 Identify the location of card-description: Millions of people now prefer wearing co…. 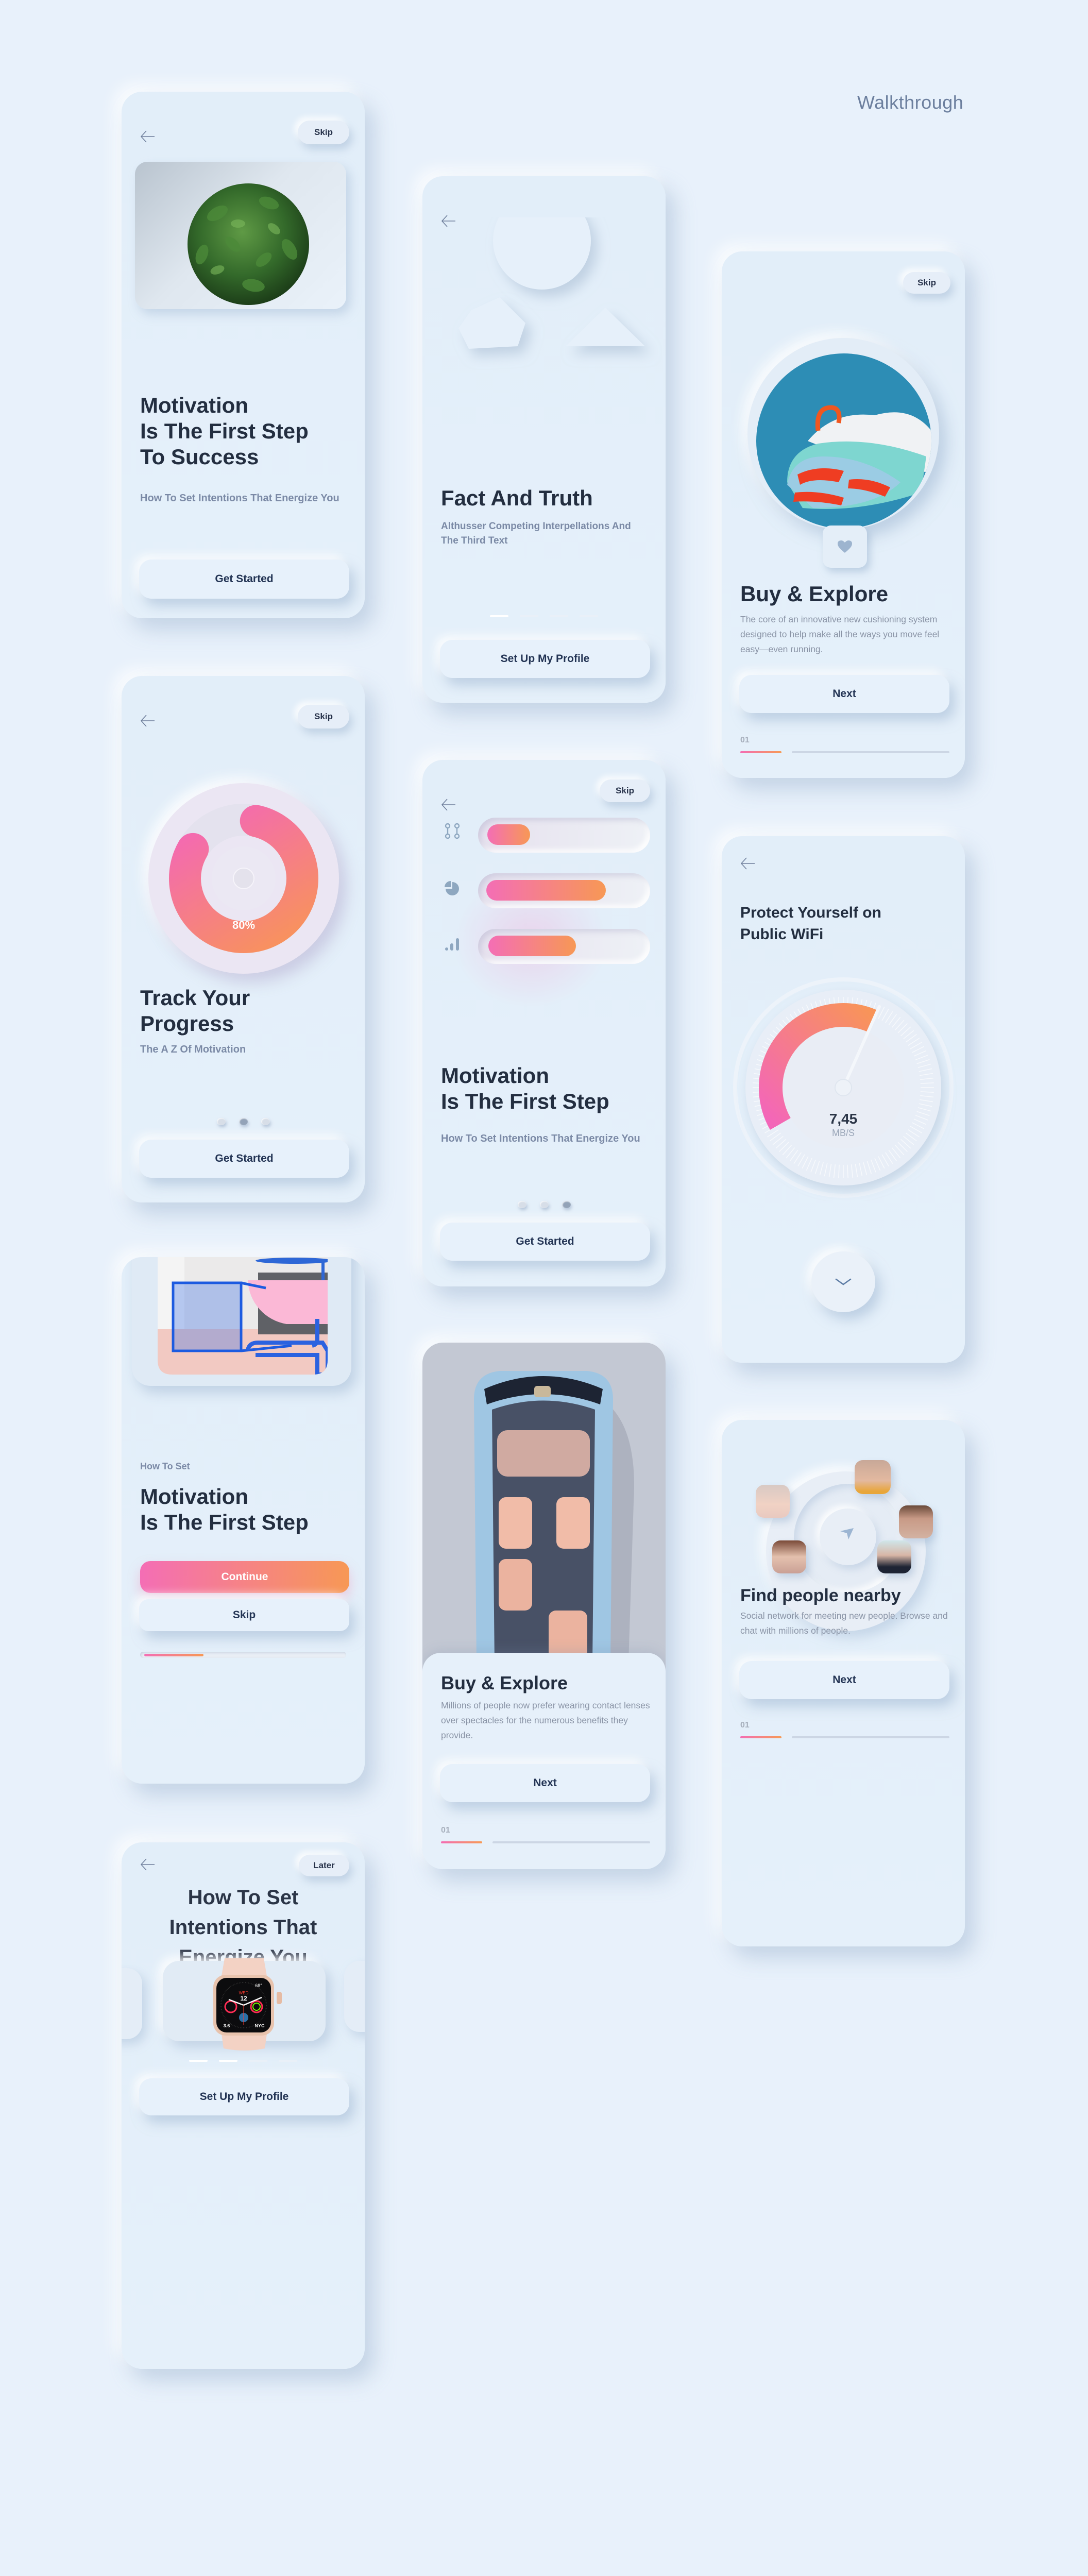
(545, 1720).